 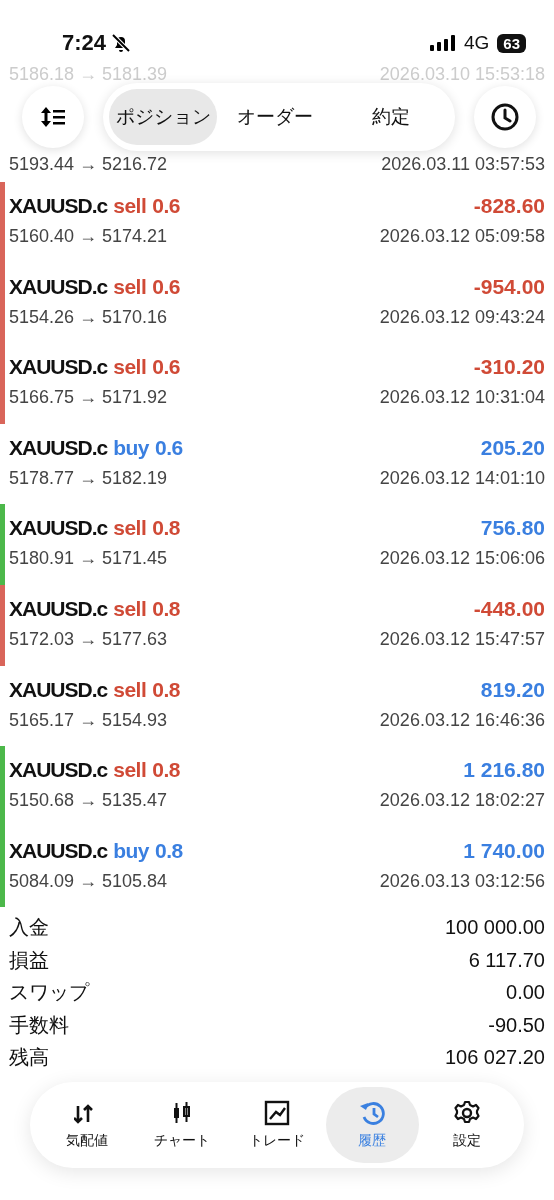 I want to click on profit-value: -828.60, so click(x=509, y=206).